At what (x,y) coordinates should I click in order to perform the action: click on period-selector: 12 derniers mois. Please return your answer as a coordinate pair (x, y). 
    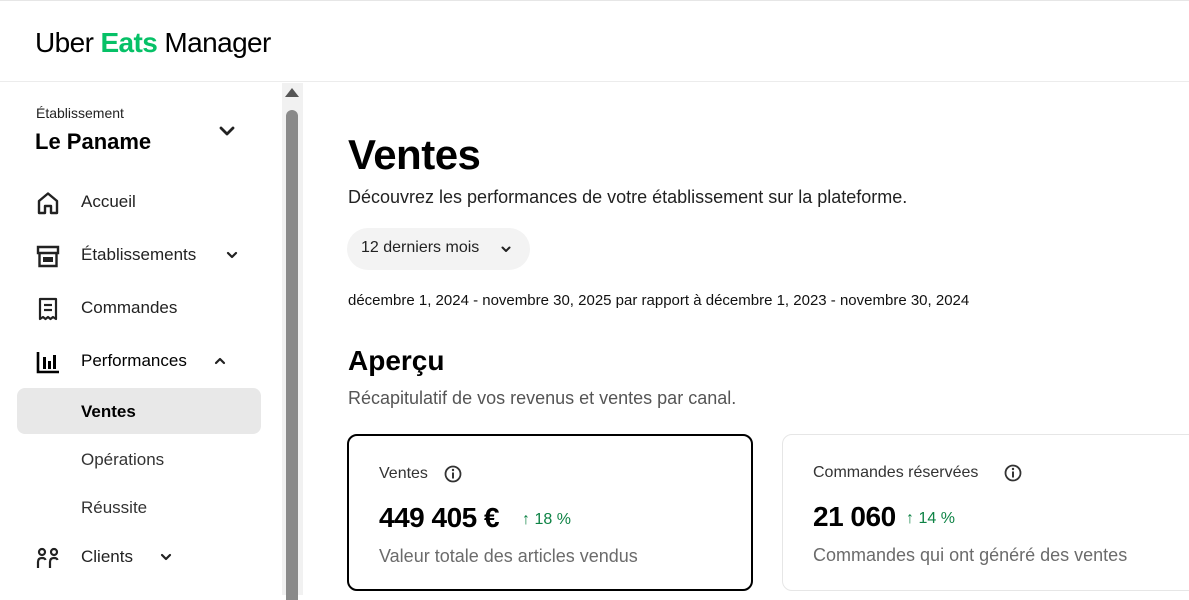
    Looking at the image, I should click on (438, 249).